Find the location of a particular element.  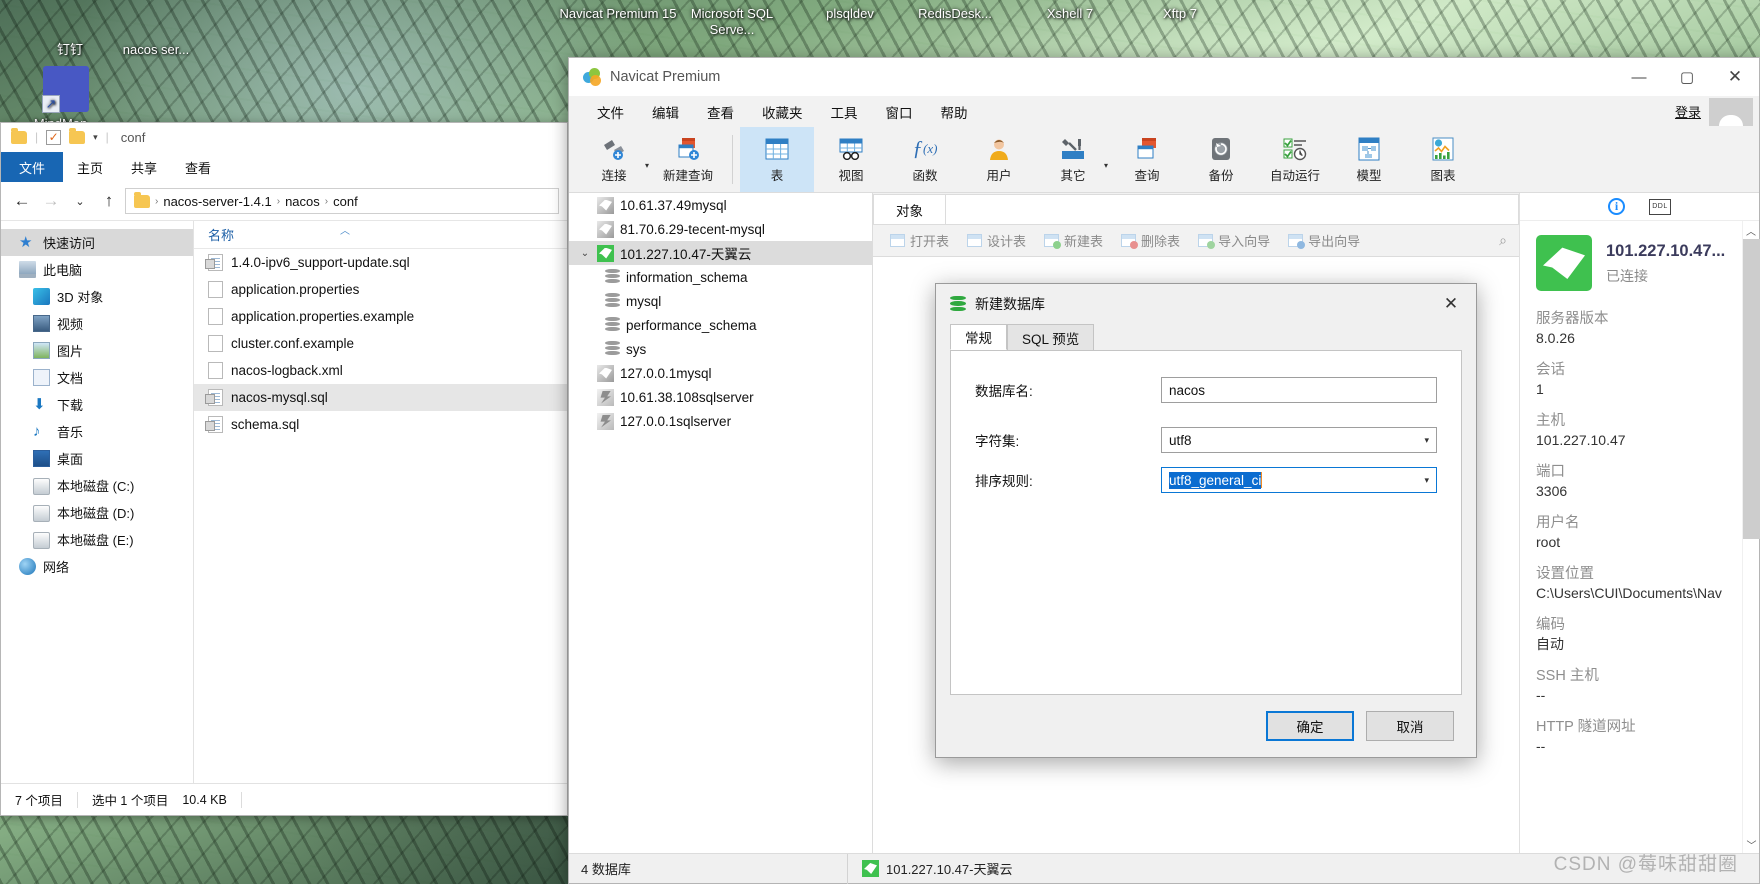

tree-item-connection: 10.61.37.49mysql is located at coordinates (720, 205).